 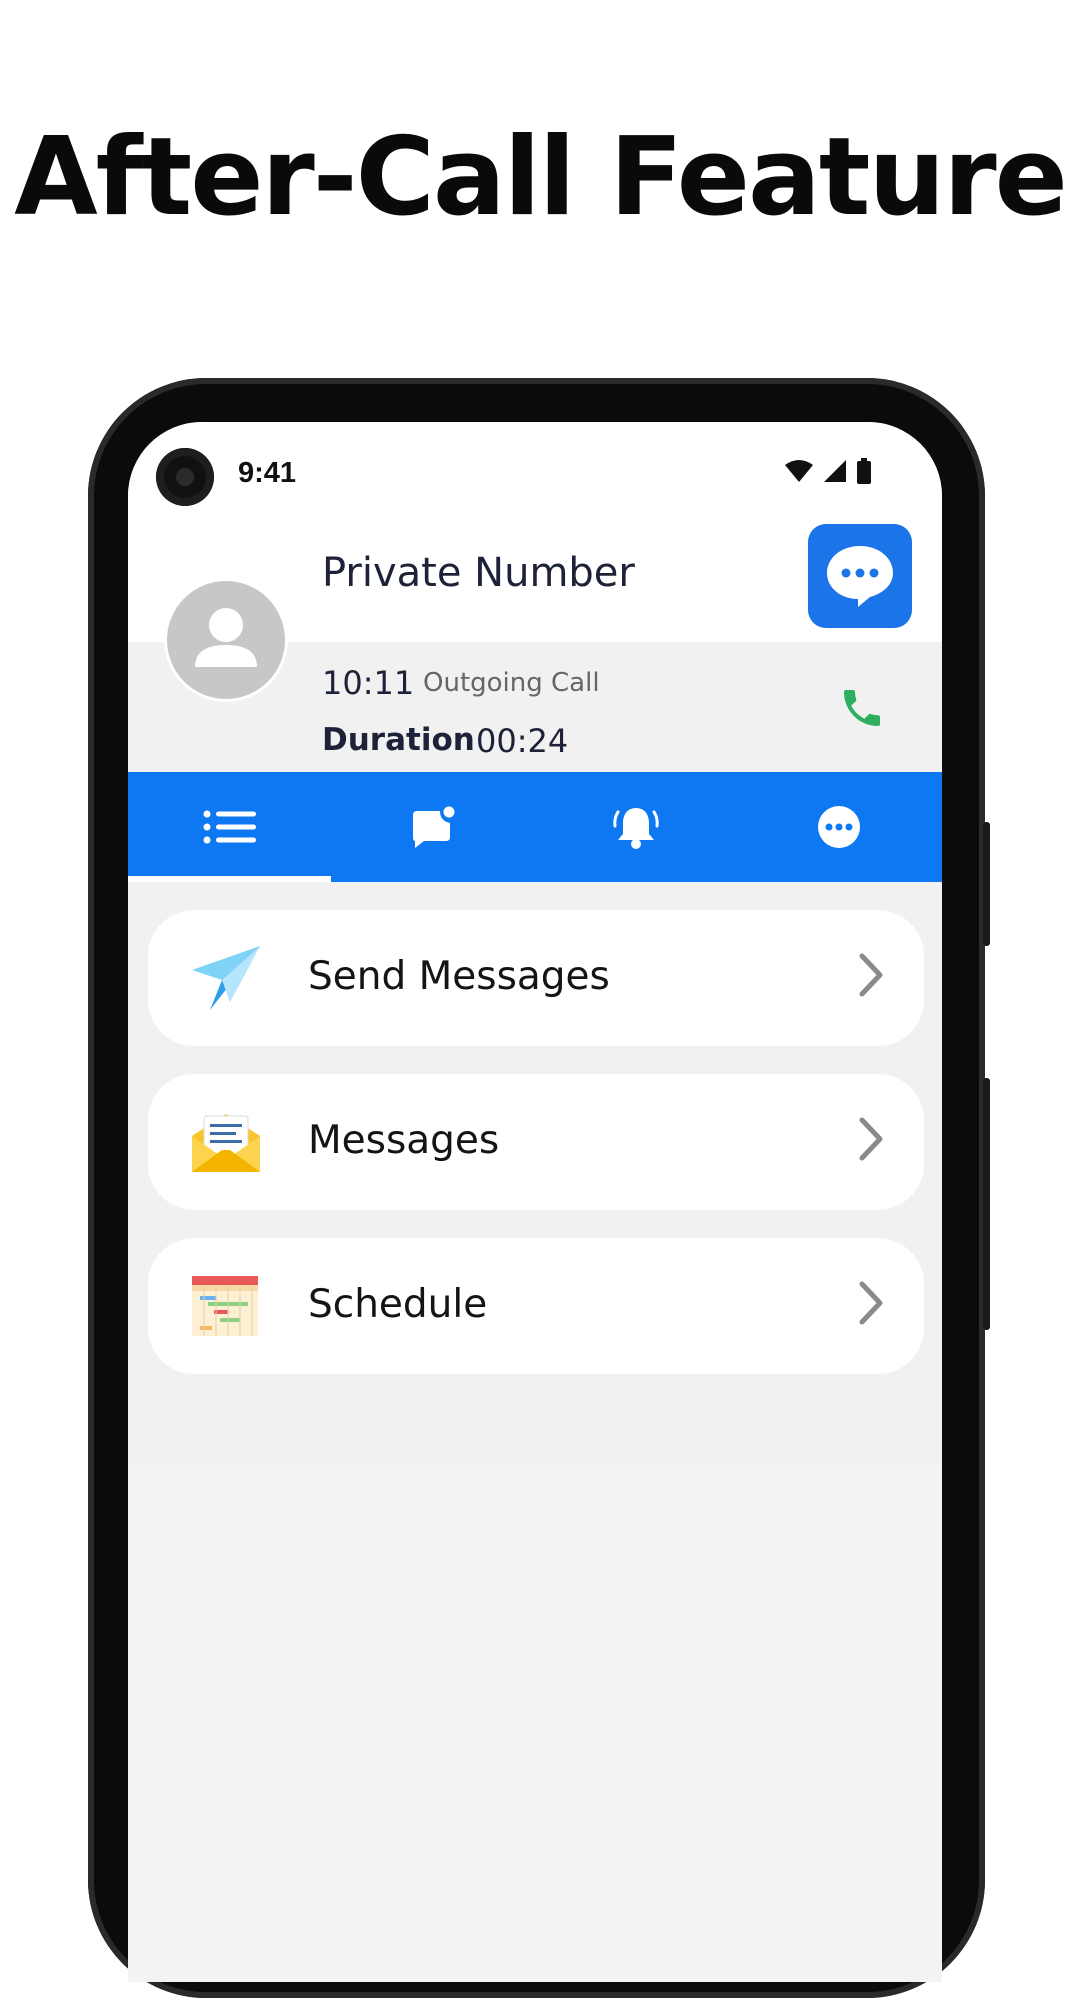 I want to click on tab-messages, so click(x=432, y=827).